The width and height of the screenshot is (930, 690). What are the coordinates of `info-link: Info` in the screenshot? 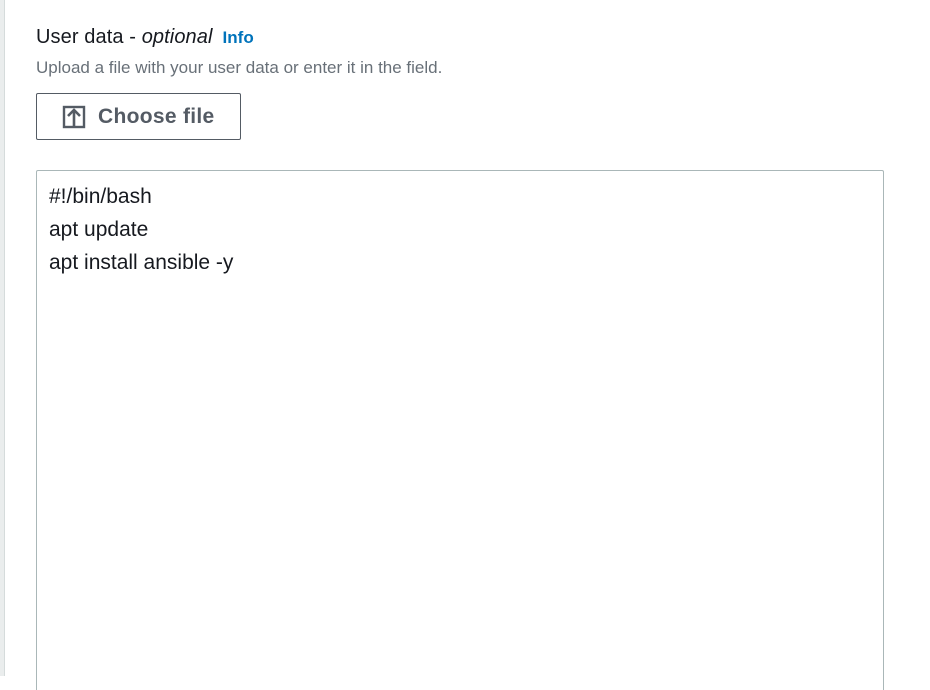 It's located at (238, 38).